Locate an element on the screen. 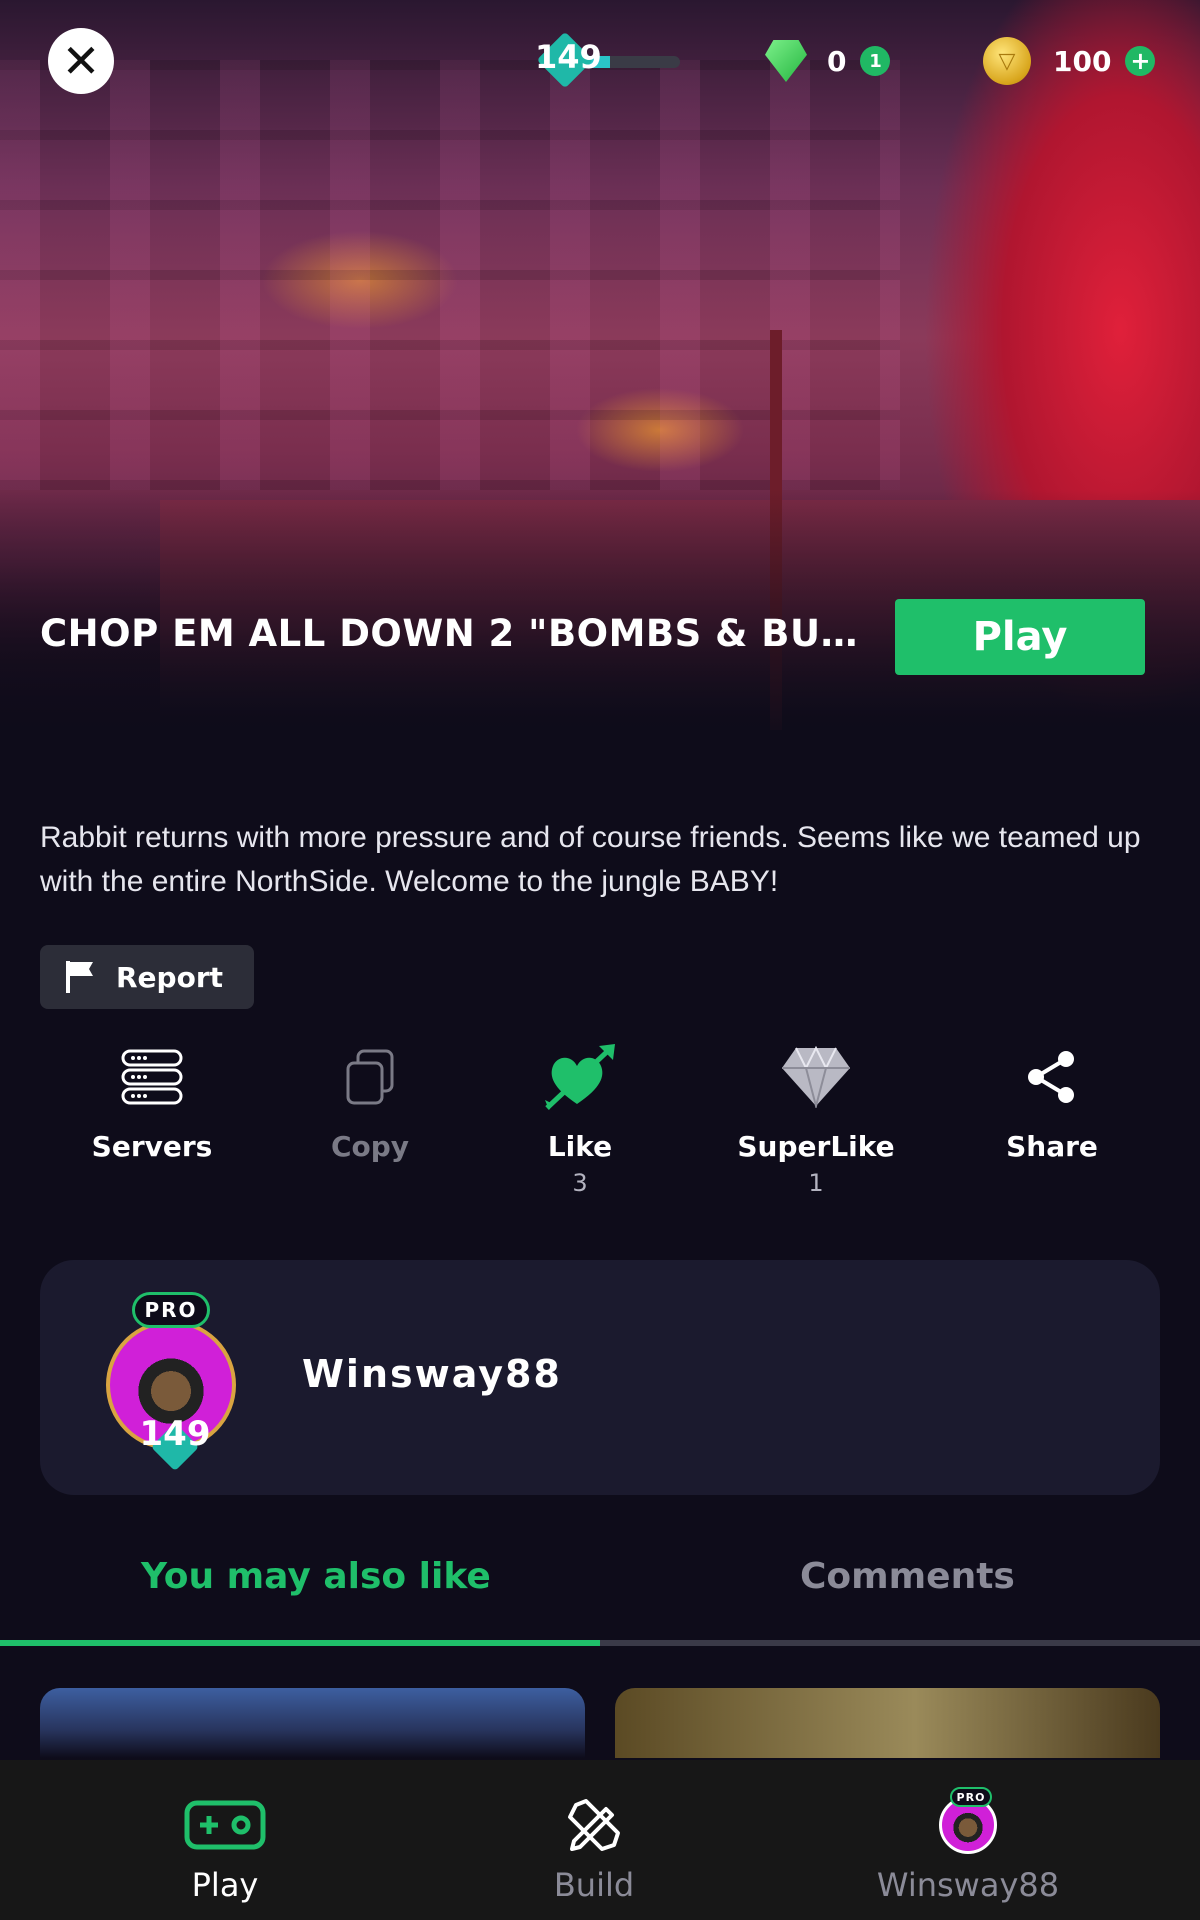 This screenshot has height=1920, width=1200. nav-build-label: Build is located at coordinates (594, 1885).